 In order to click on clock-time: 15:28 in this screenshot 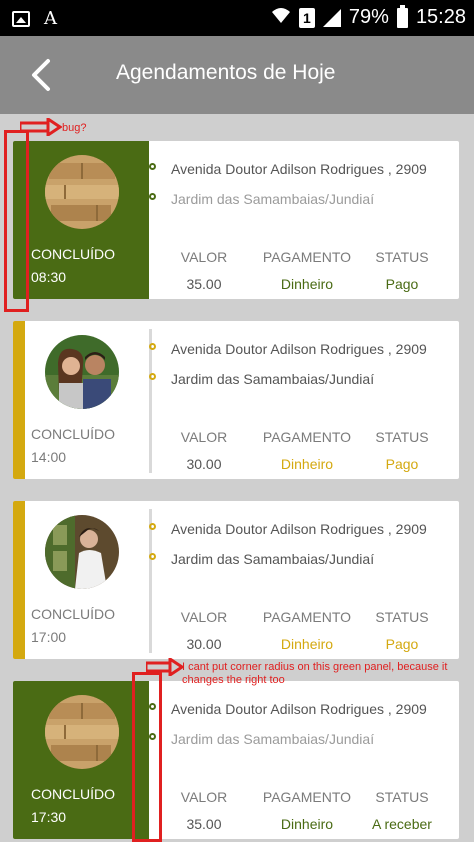, I will do `click(440, 17)`.